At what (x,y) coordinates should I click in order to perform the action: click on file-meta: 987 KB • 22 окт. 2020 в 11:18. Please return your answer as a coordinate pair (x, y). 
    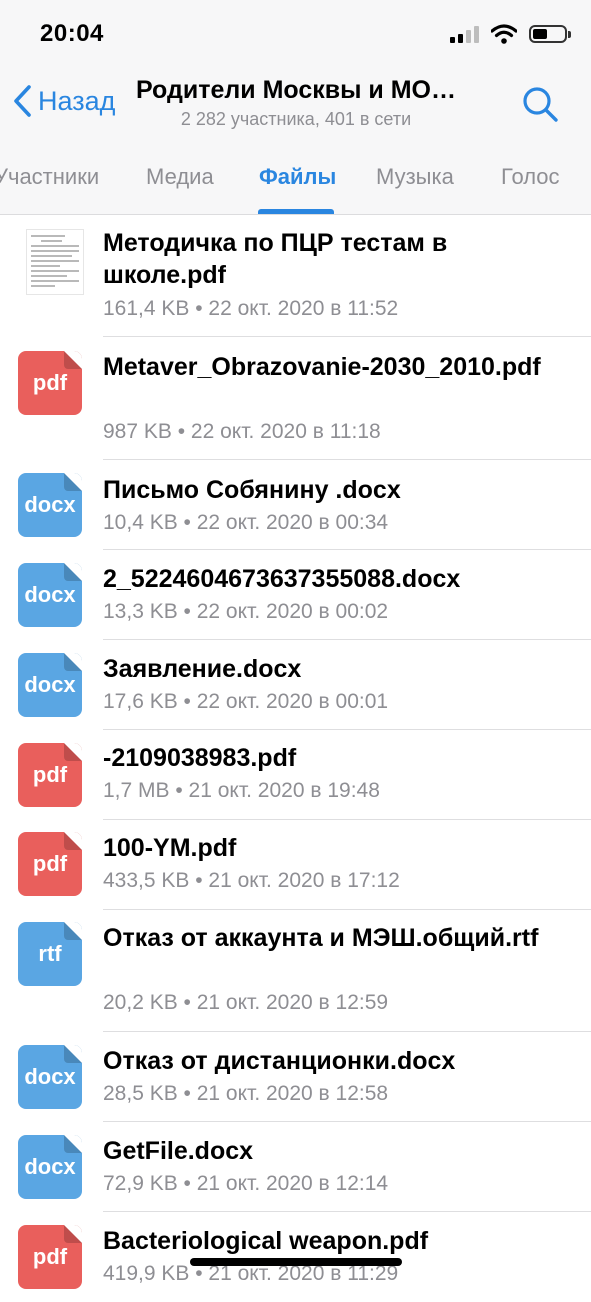
    Looking at the image, I should click on (242, 431).